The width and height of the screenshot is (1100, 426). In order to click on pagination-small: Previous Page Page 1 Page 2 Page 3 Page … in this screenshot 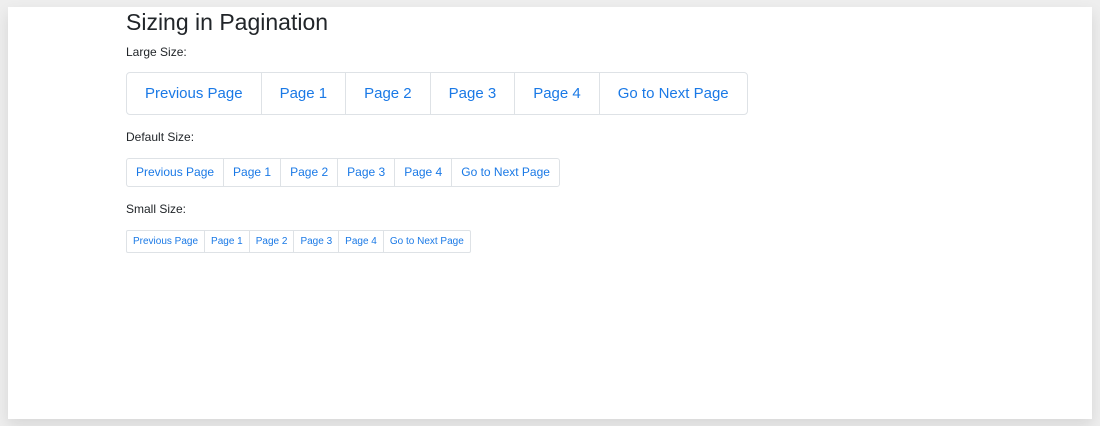, I will do `click(298, 241)`.